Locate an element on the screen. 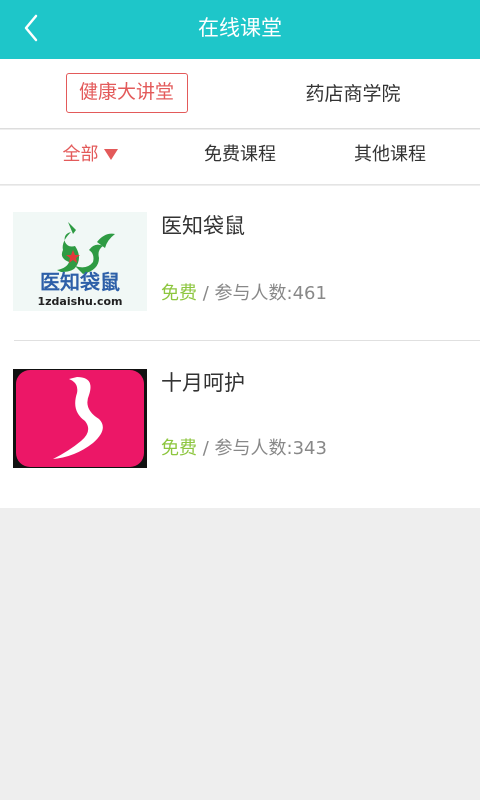  course-logo: 医知袋鼠 1zdaishu.com is located at coordinates (80, 261).